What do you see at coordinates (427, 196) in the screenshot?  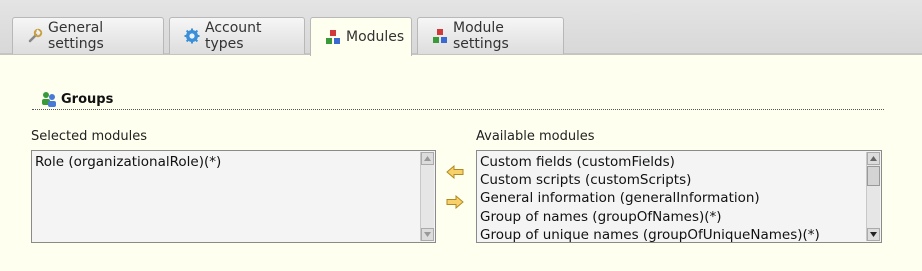 I see `selected-scrollbar` at bounding box center [427, 196].